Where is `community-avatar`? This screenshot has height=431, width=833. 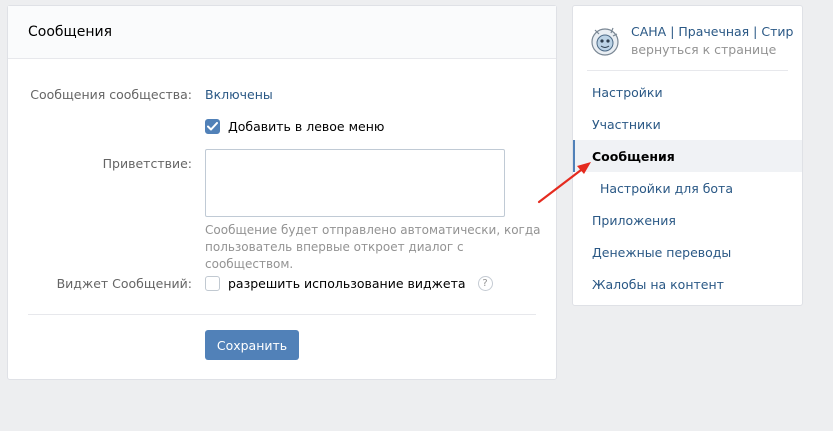 community-avatar is located at coordinates (605, 41).